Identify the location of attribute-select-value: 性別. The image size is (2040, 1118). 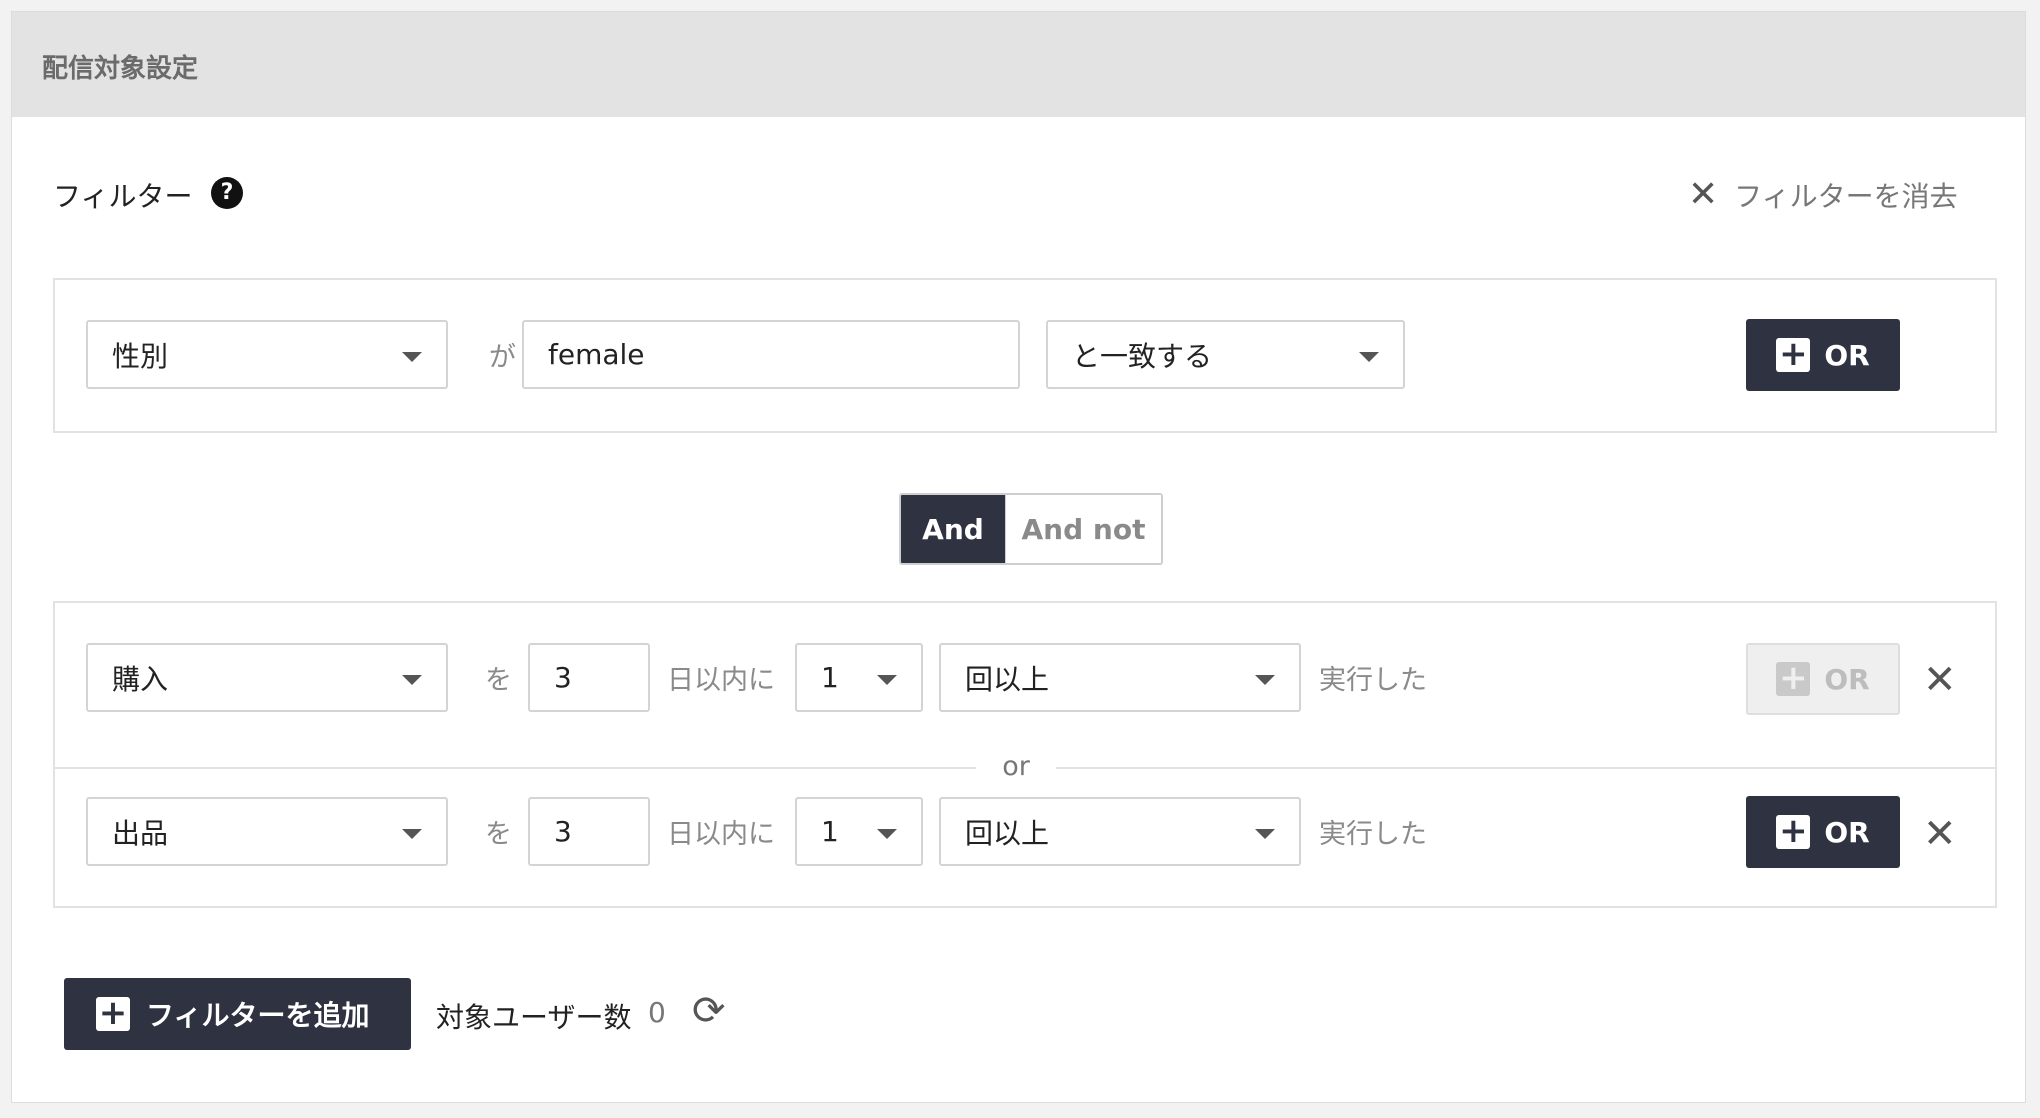
(140, 356).